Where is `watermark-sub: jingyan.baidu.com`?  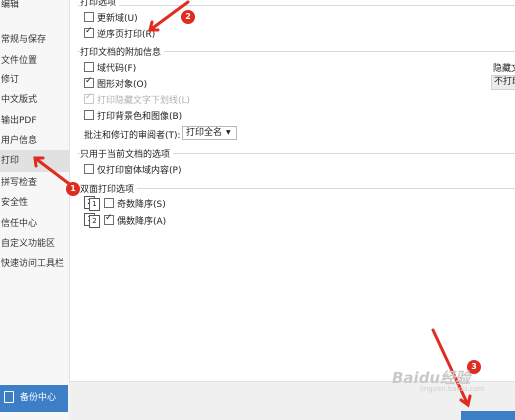 watermark-sub: jingyan.baidu.com is located at coordinates (452, 389).